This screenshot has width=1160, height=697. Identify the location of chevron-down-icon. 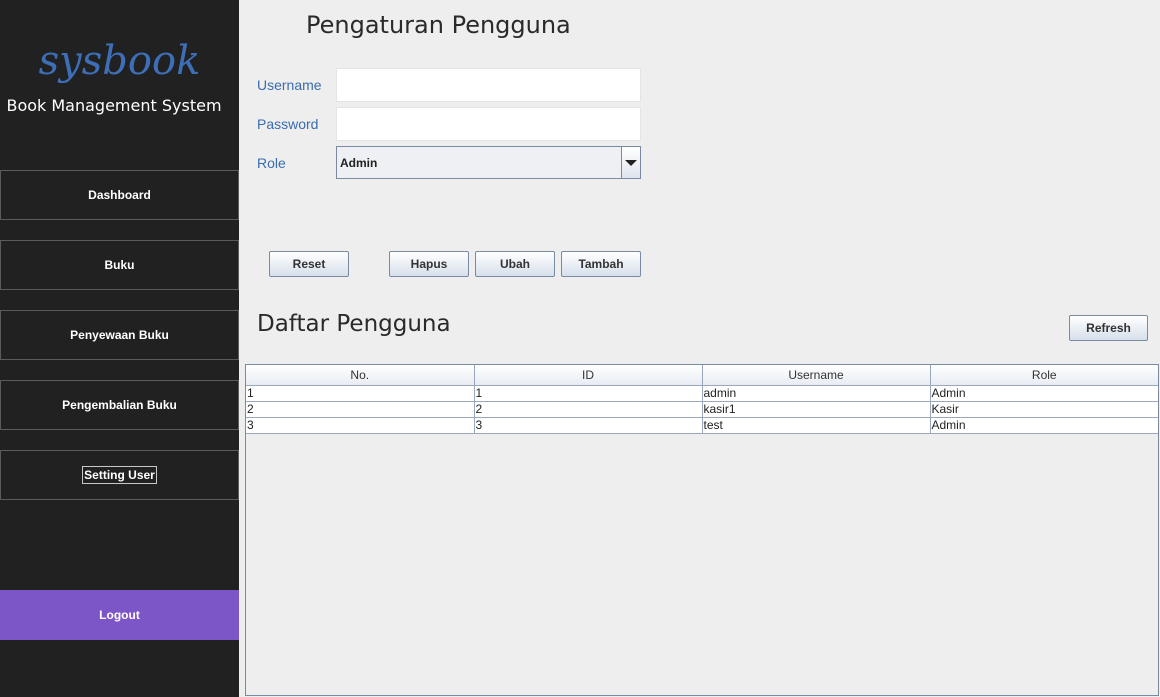
(630, 162).